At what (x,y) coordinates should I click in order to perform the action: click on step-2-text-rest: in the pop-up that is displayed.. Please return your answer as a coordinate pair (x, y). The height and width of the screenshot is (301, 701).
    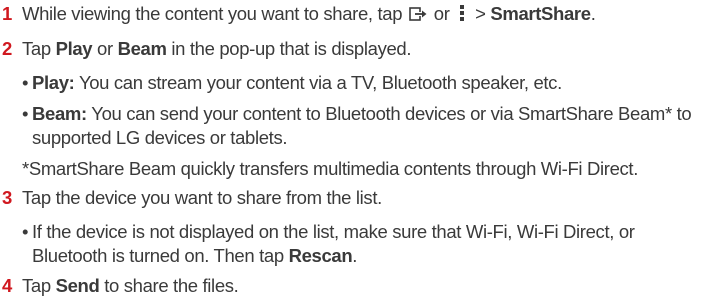
    Looking at the image, I should click on (291, 48).